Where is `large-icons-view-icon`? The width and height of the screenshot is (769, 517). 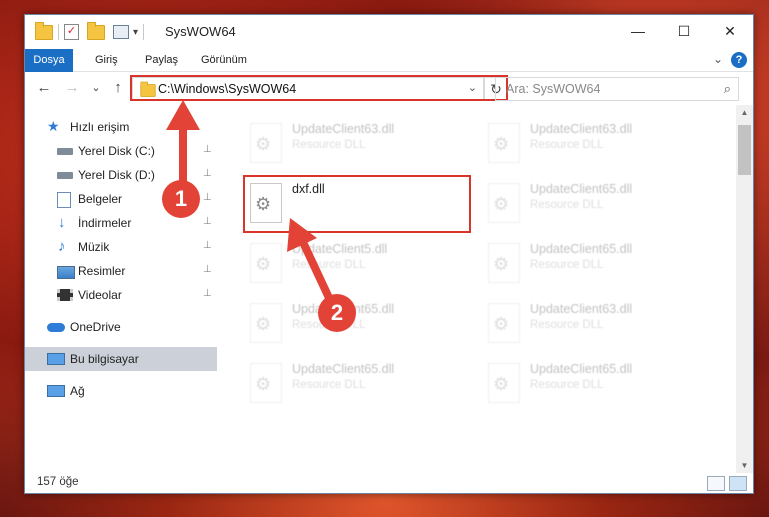
large-icons-view-icon is located at coordinates (738, 483).